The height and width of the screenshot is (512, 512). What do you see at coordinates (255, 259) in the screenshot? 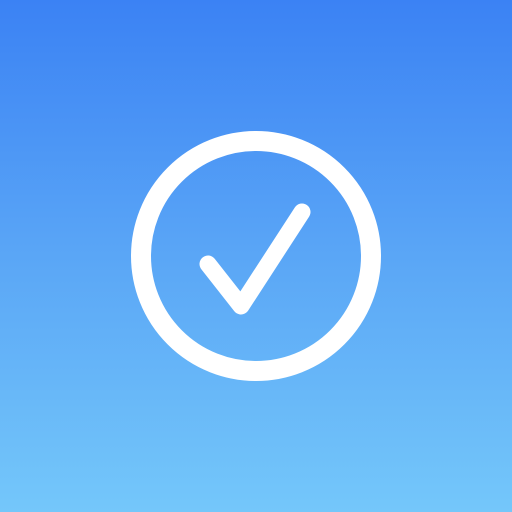
I see `checkmark` at bounding box center [255, 259].